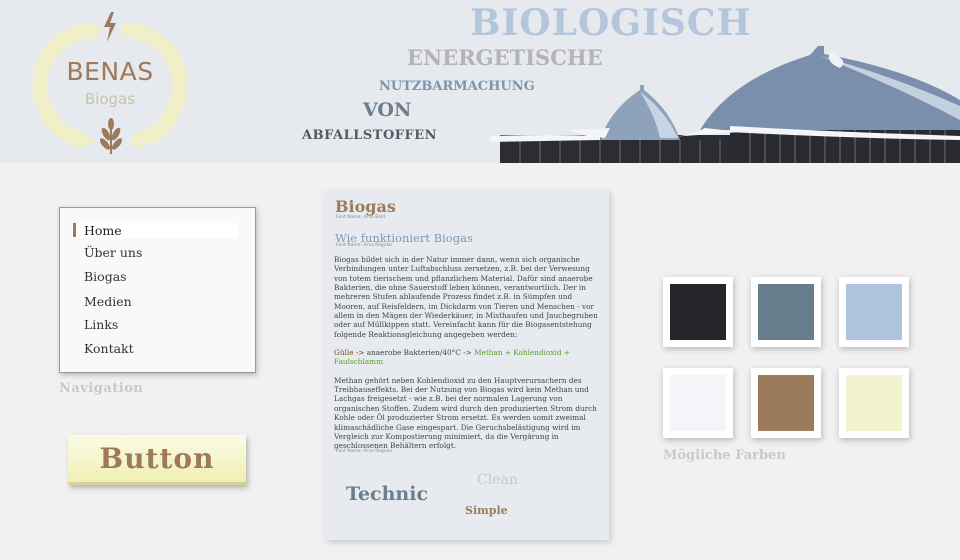 Image resolution: width=960 pixels, height=560 pixels. Describe the element at coordinates (103, 230) in the screenshot. I see `nav-item-label: Home` at that location.